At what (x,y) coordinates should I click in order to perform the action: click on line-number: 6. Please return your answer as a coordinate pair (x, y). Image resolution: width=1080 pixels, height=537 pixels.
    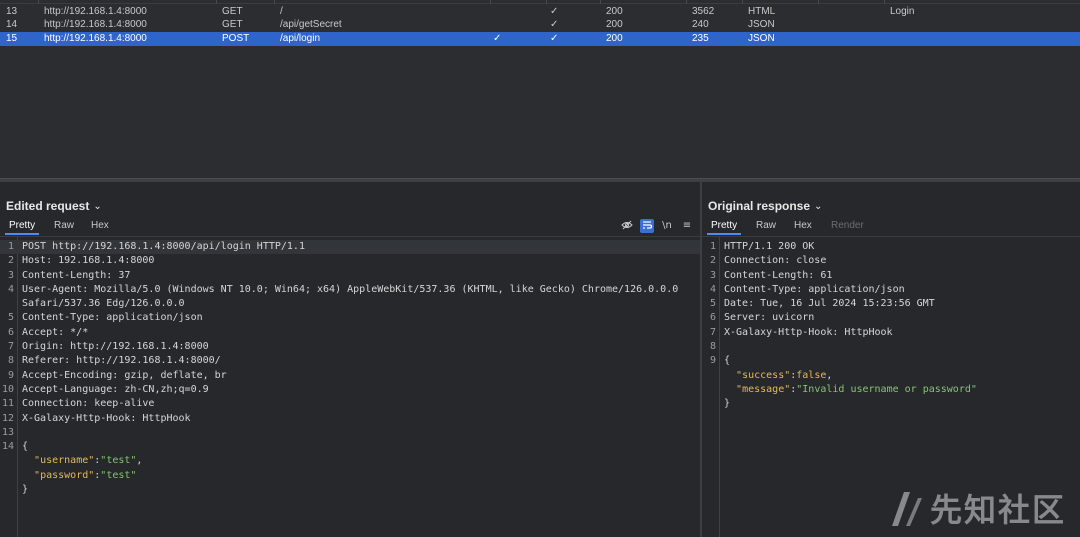
    Looking at the image, I should click on (10, 332).